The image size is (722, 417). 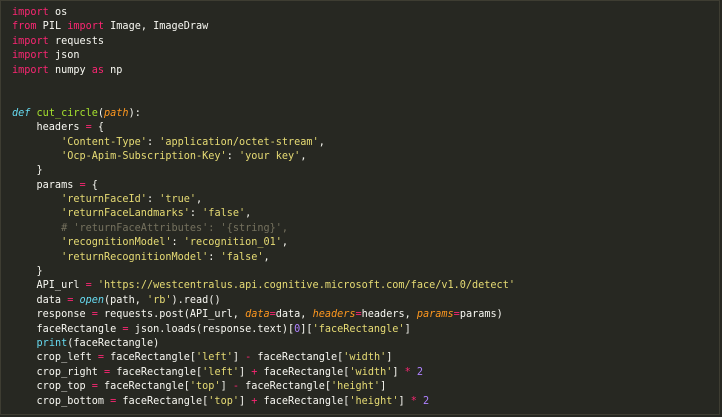 I want to click on code-line: 'Ocp-Apim-Subscription-Key': 'your key',, so click(x=263, y=157).